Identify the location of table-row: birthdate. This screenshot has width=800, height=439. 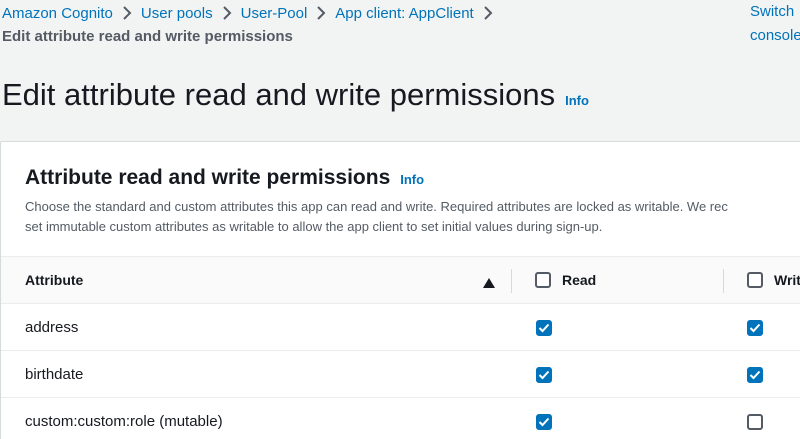
(400, 374).